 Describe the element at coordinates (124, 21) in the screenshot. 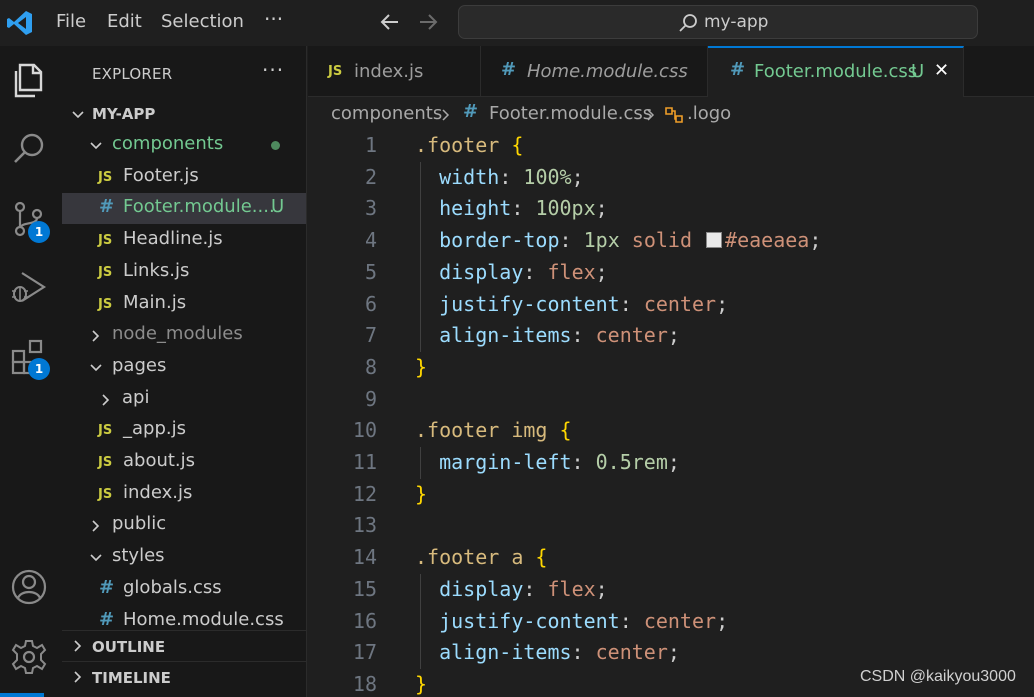

I see `menu-edit: Edit` at that location.